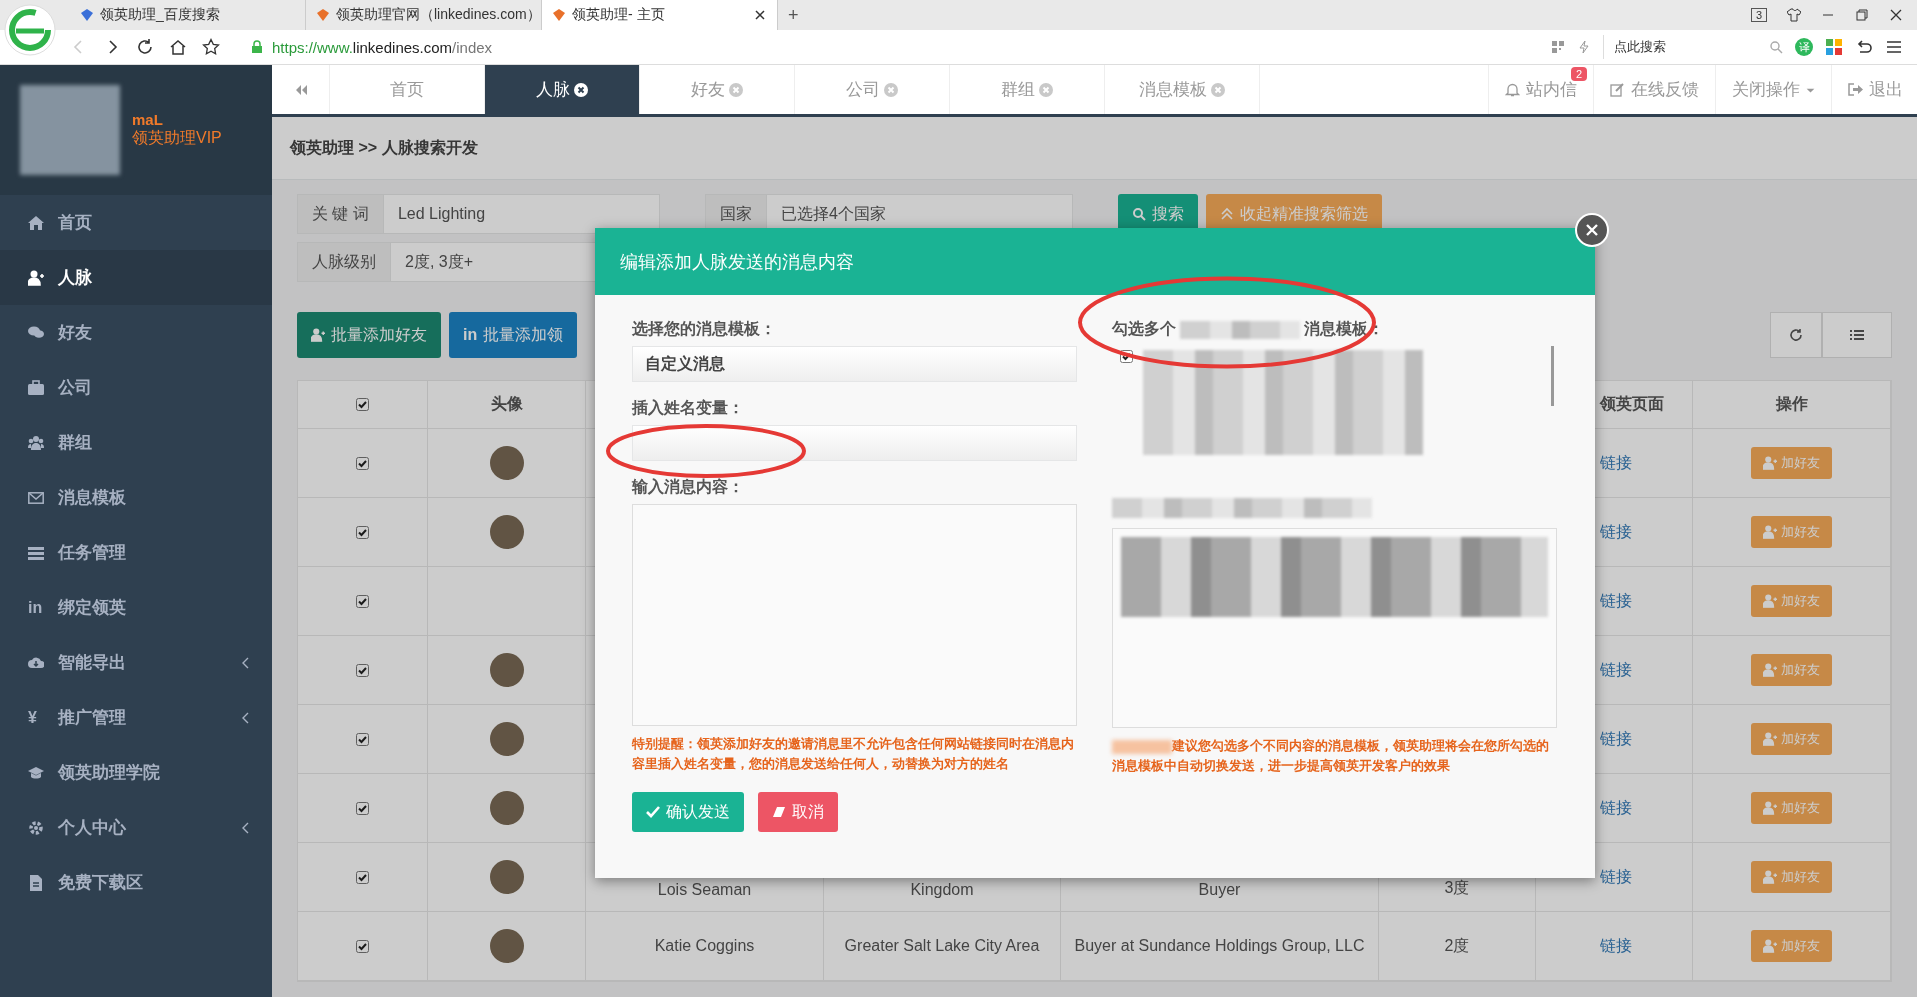  Describe the element at coordinates (798, 812) in the screenshot. I see `cancel-button: 取消` at that location.